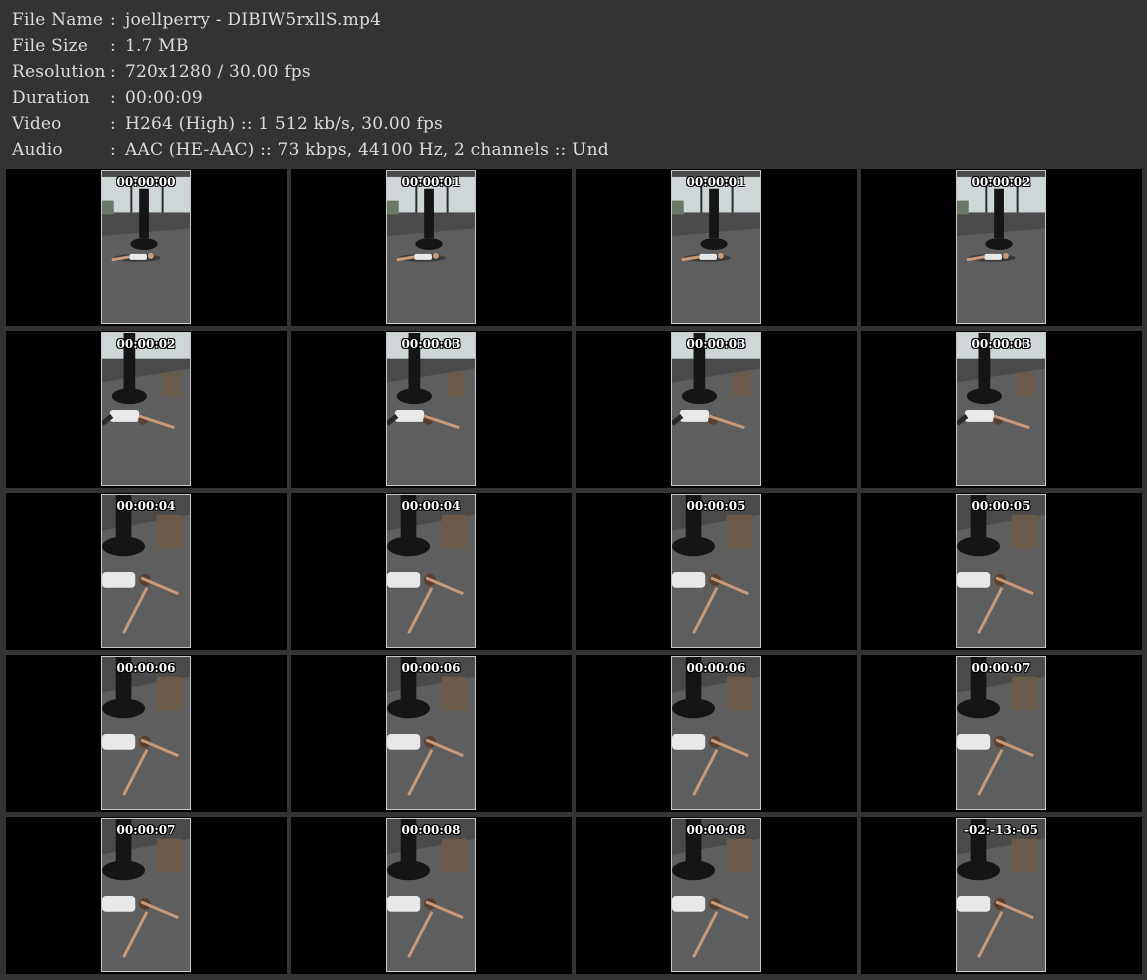 The height and width of the screenshot is (980, 1147). What do you see at coordinates (157, 46) in the screenshot?
I see `info-value: 1.7 MB` at bounding box center [157, 46].